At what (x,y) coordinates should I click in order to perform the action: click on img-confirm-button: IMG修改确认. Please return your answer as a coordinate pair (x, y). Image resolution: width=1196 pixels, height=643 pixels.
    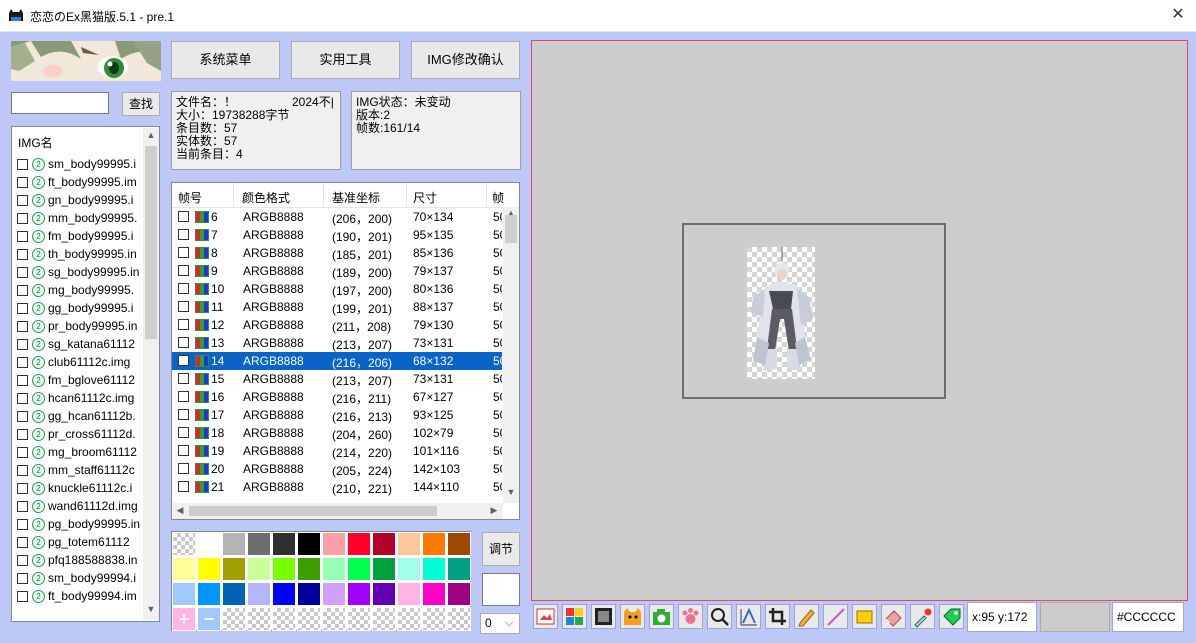
    Looking at the image, I should click on (465, 60).